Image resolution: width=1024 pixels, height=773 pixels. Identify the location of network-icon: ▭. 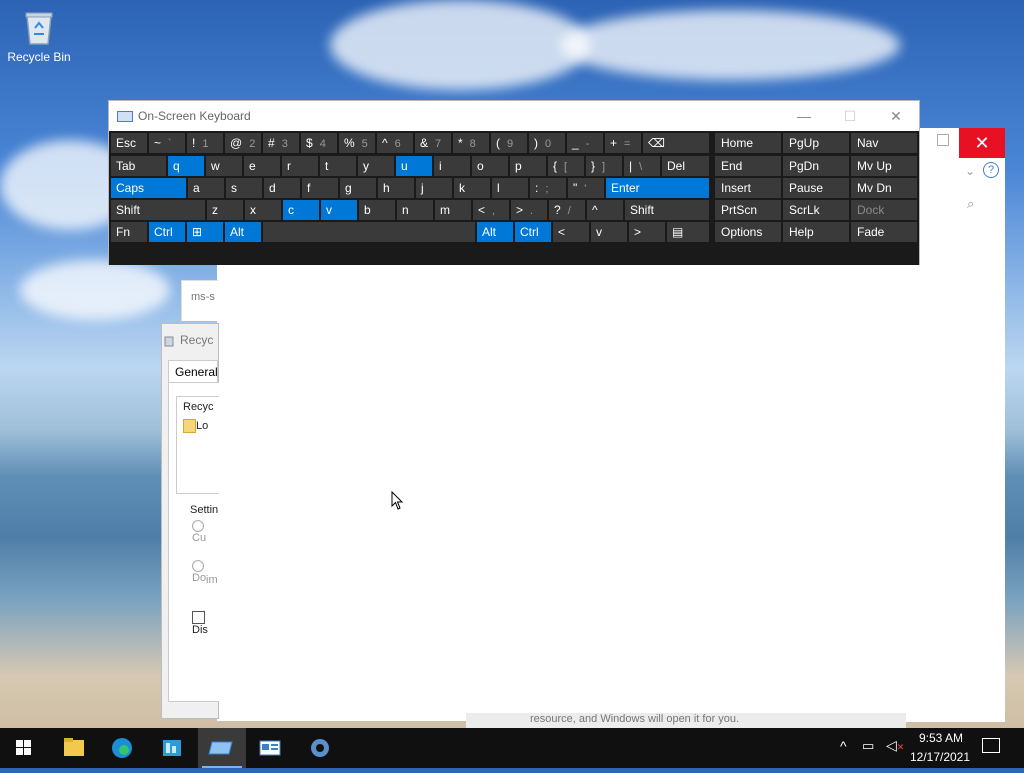
(868, 746).